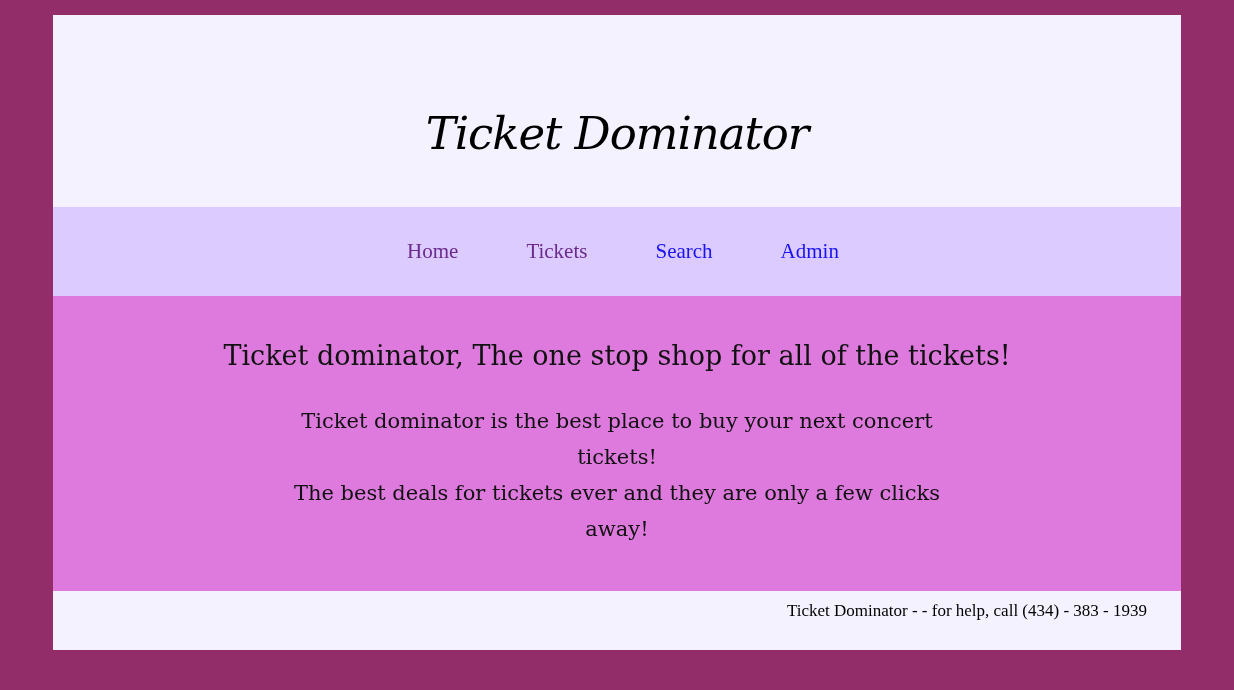 This screenshot has width=1234, height=690. Describe the element at coordinates (809, 251) in the screenshot. I see `nav-link: Admin` at that location.